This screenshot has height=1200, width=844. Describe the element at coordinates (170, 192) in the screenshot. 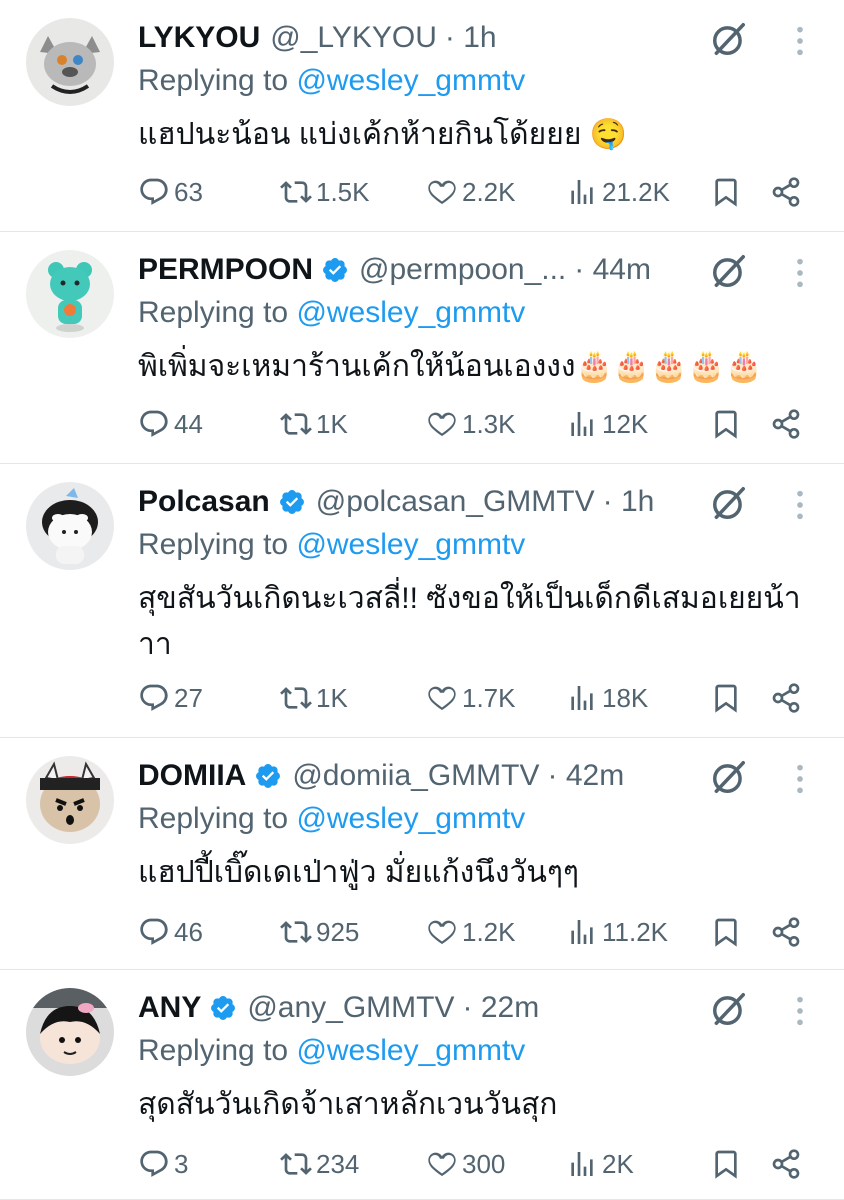

I see `reply-button: 63` at that location.